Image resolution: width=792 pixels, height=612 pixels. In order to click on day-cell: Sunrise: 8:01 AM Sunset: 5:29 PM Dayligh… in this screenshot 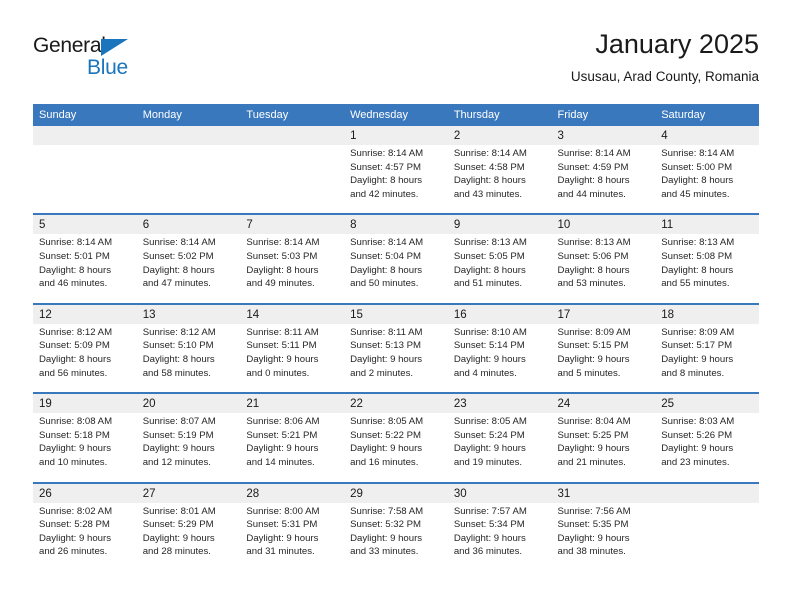, I will do `click(188, 536)`.